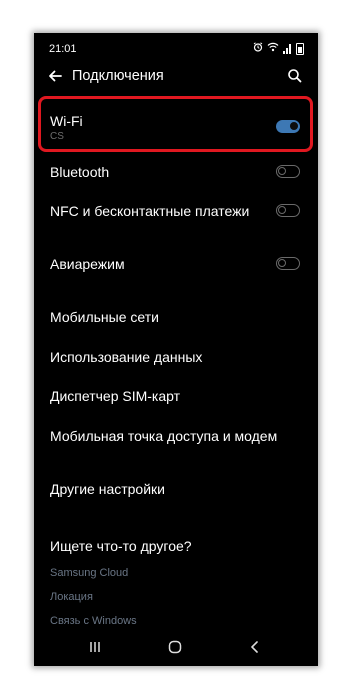 This screenshot has width=351, height=700. Describe the element at coordinates (93, 621) in the screenshot. I see `link-windows: Связь с Windows` at that location.